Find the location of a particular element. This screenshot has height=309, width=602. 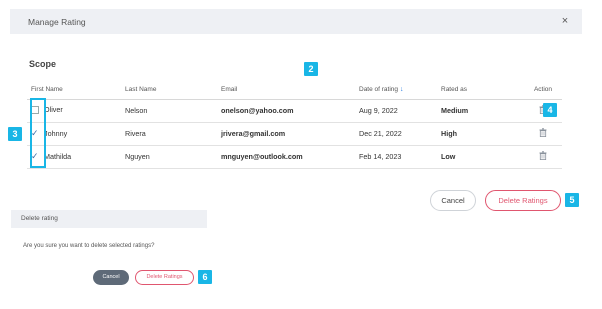

sort-down-icon: ↓ is located at coordinates (402, 89).